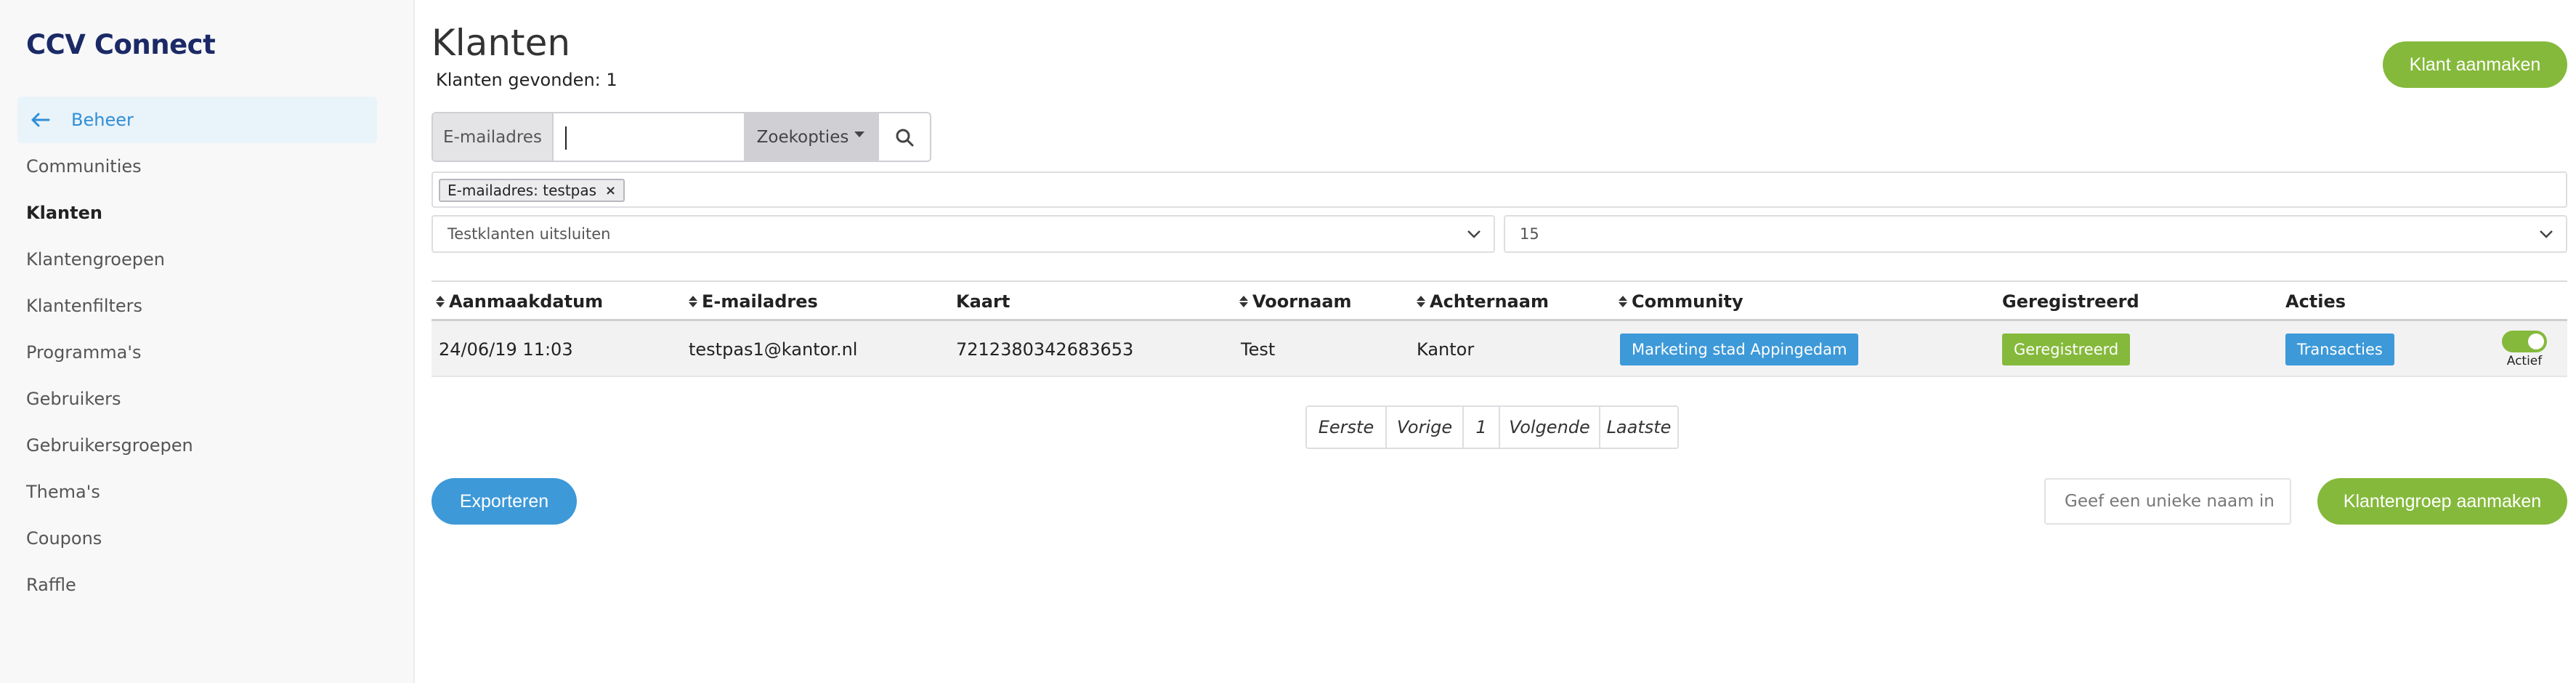  I want to click on active-toggle-label: Actief, so click(2524, 360).